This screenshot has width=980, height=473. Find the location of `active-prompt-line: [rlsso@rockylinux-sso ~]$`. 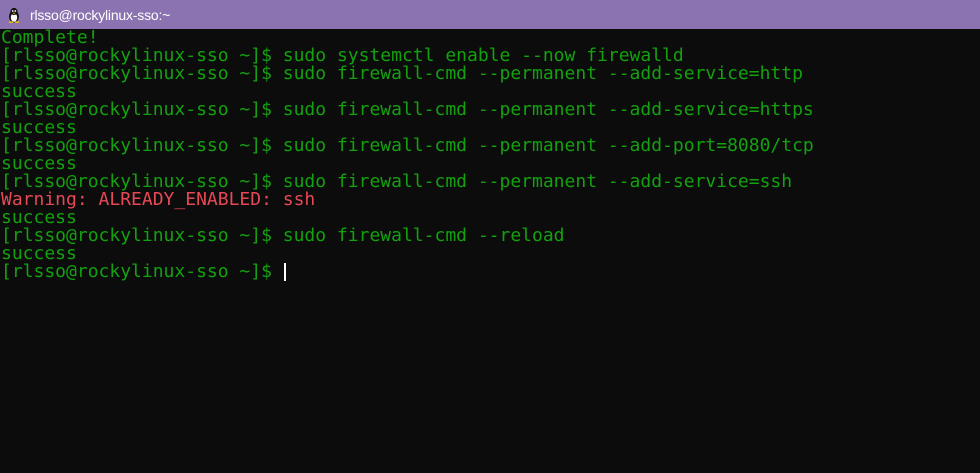

active-prompt-line: [rlsso@rockylinux-sso ~]$ is located at coordinates (490, 272).